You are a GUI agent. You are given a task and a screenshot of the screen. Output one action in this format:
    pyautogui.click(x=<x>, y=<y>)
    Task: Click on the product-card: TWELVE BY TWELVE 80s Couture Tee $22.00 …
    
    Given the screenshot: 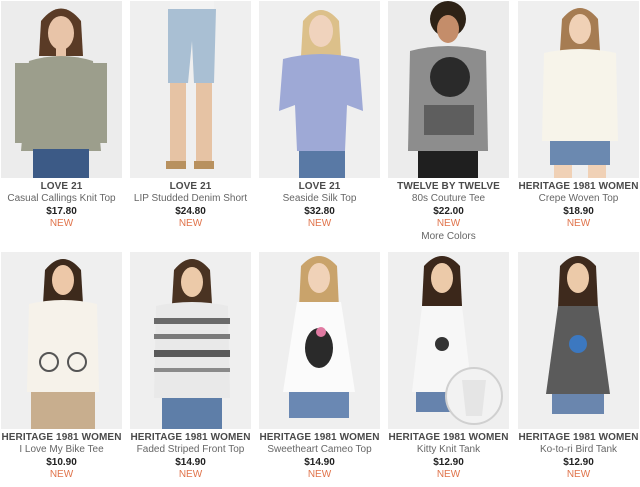 What is the action you would take?
    pyautogui.click(x=448, y=122)
    